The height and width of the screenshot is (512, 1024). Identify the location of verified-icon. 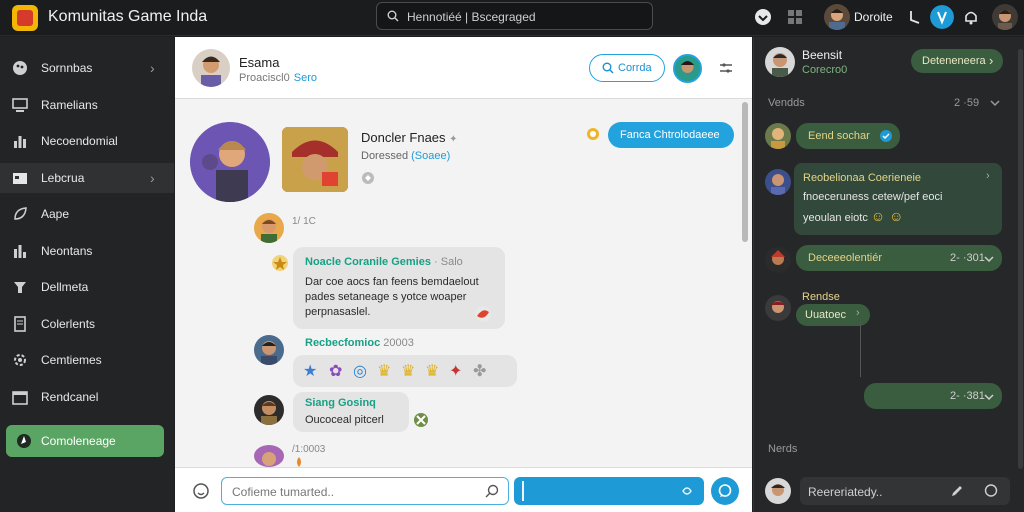
(942, 17).